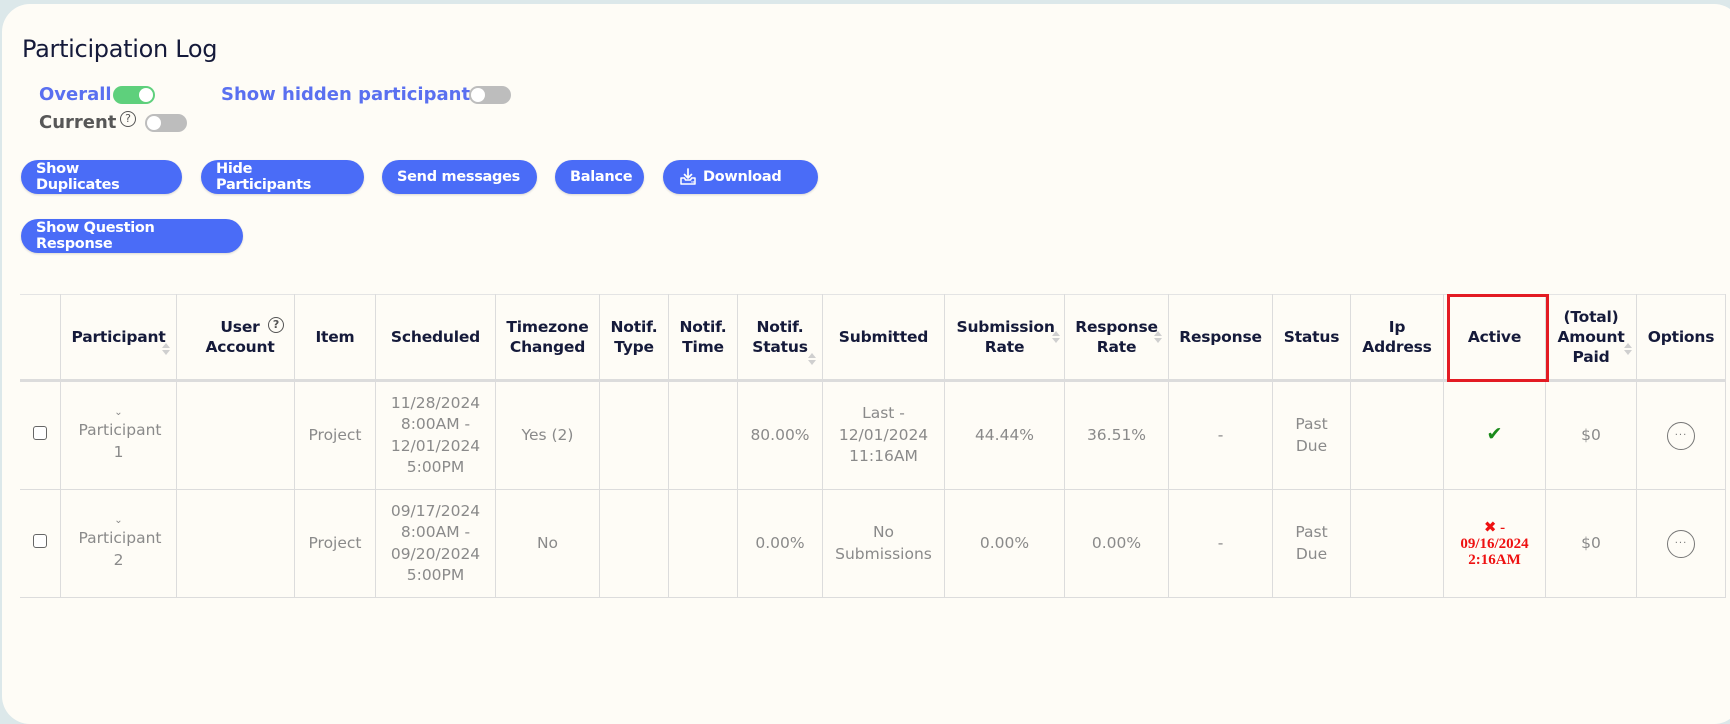  I want to click on col-amount-paid: (Total) Amount Paid, so click(1591, 338).